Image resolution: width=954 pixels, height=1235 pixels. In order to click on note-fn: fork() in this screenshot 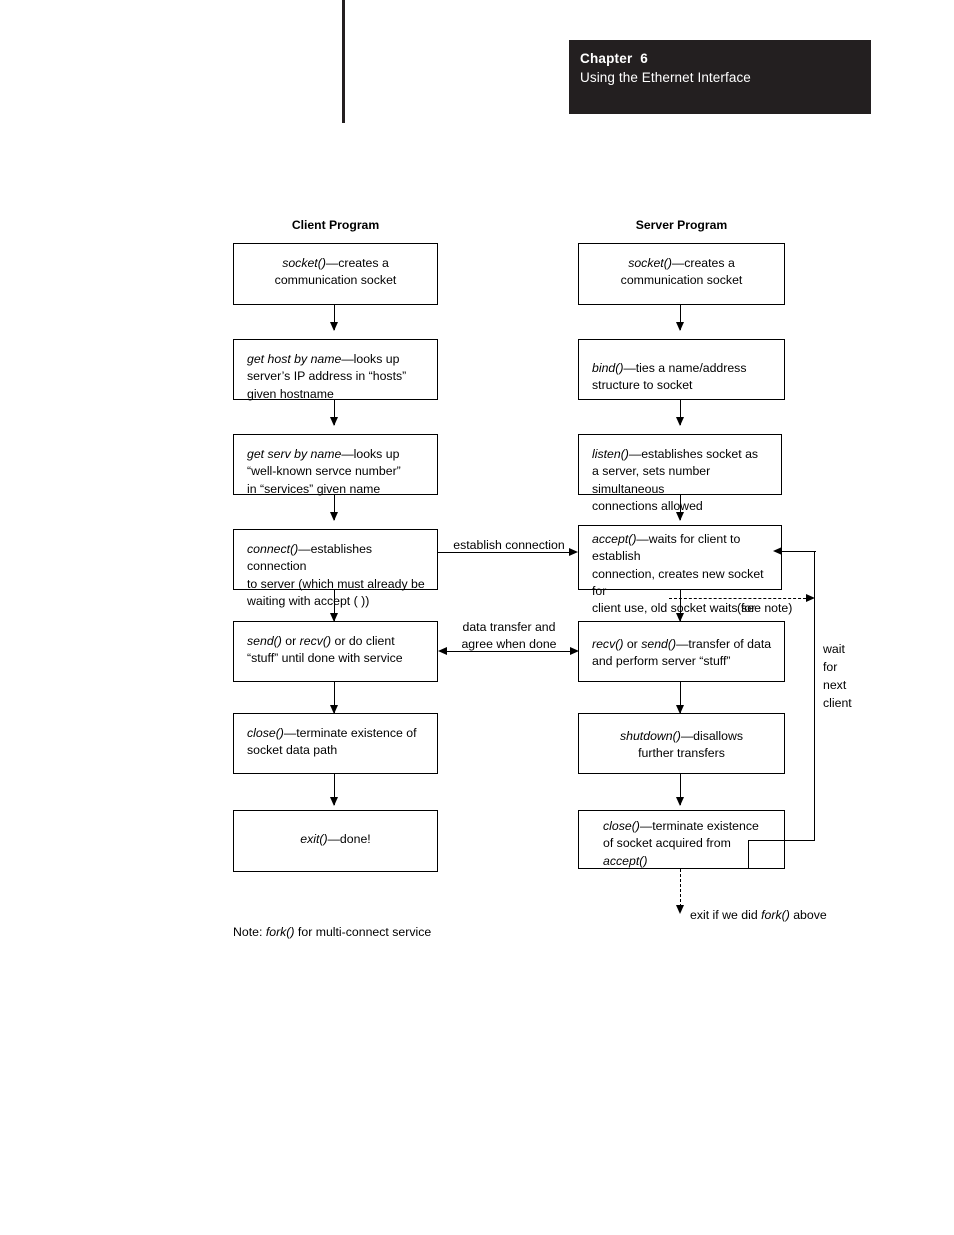, I will do `click(280, 931)`.